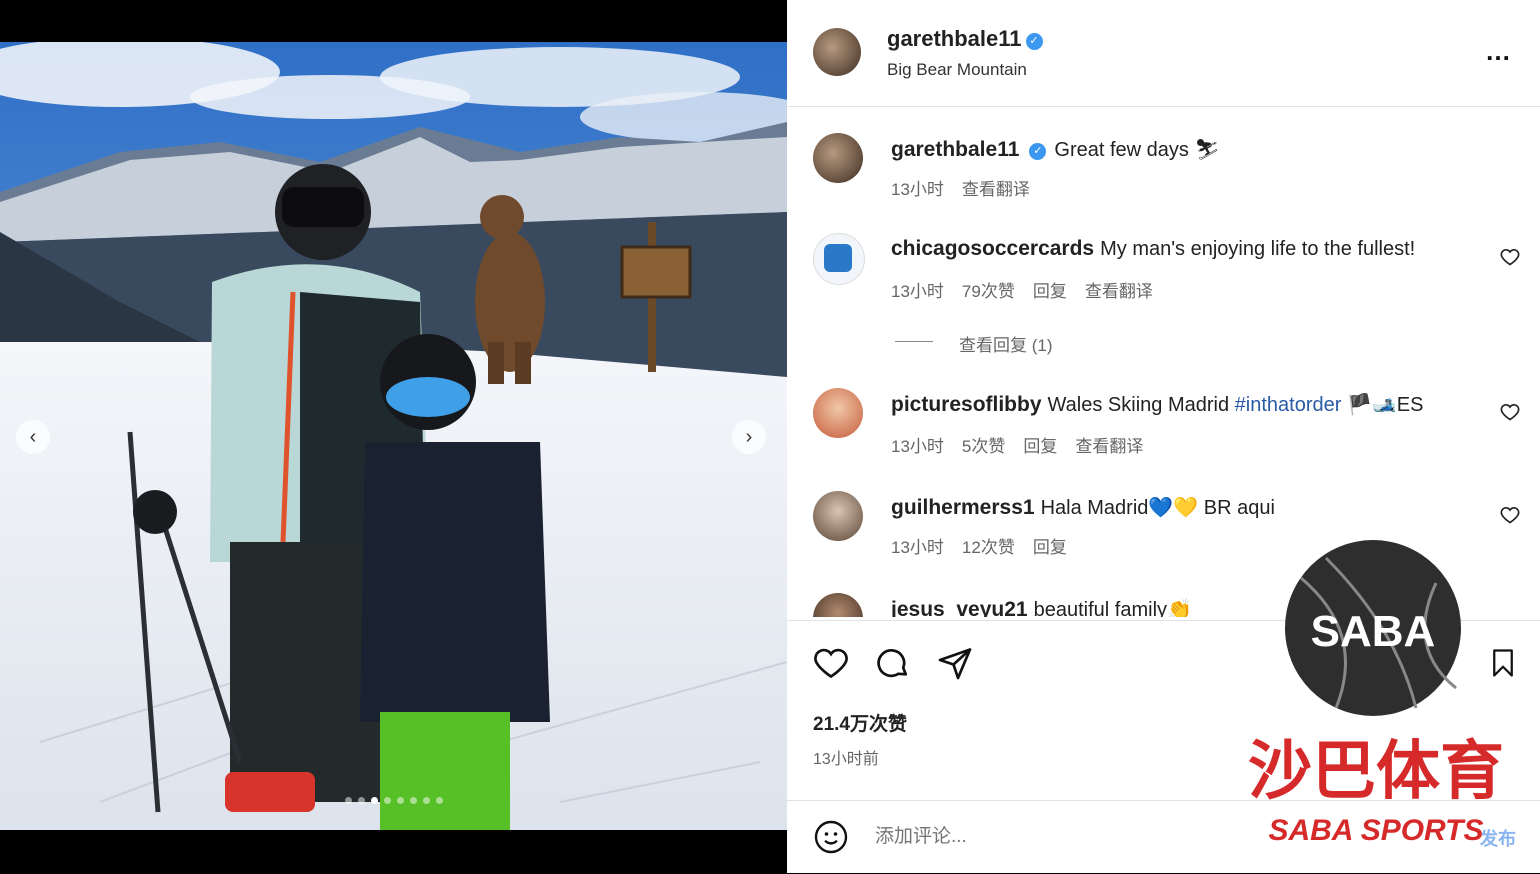 The width and height of the screenshot is (1540, 874). Describe the element at coordinates (831, 663) in the screenshot. I see `like-heart-icon` at that location.